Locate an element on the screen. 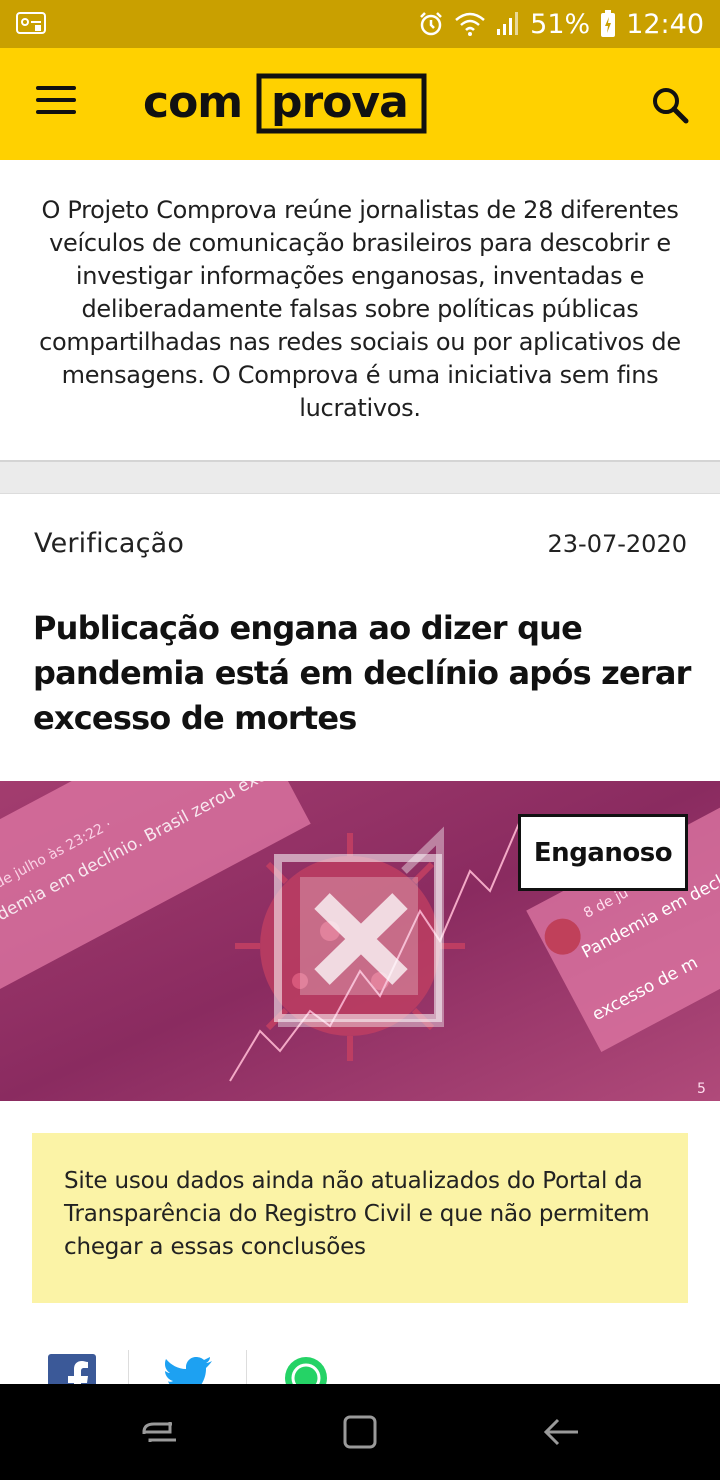  status-icons: 51% 12:40 is located at coordinates (561, 24).